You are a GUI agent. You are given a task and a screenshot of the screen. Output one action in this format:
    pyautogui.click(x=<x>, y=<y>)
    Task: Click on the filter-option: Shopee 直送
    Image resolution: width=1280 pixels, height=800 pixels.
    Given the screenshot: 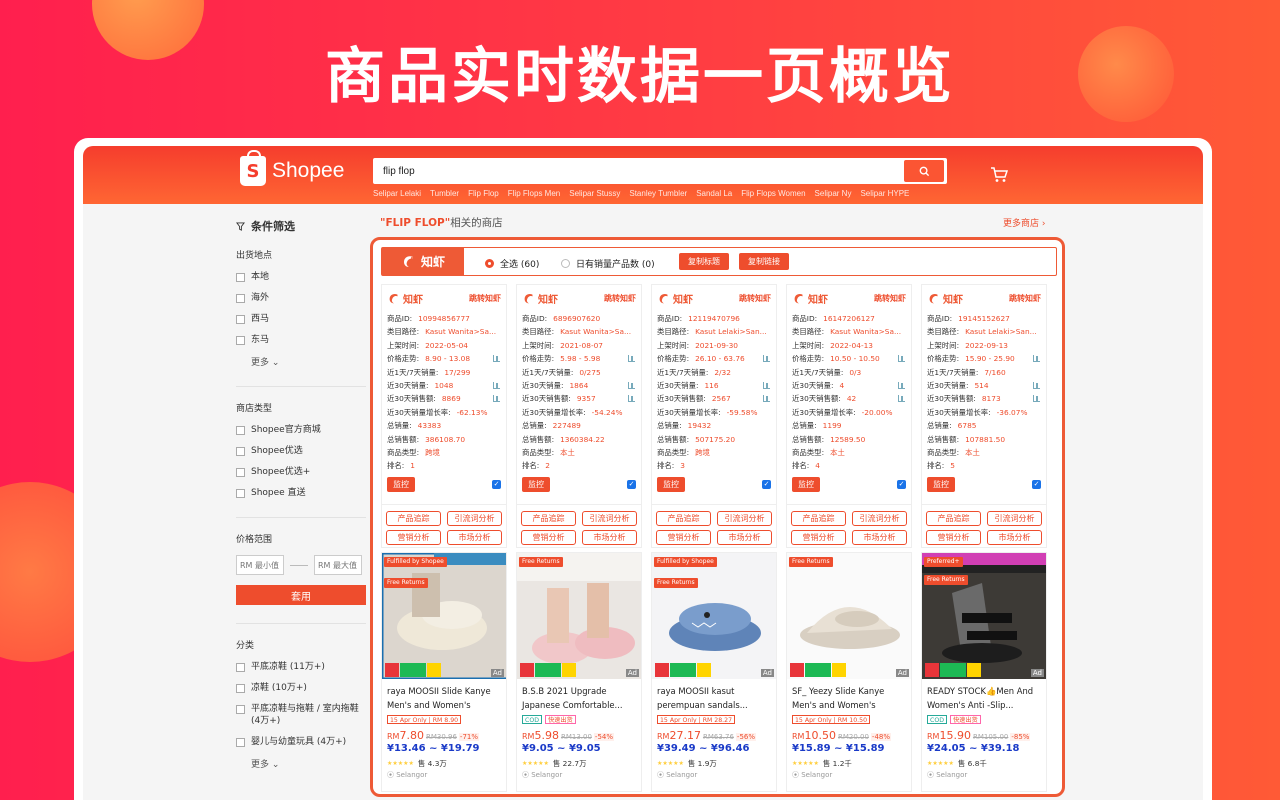 What is the action you would take?
    pyautogui.click(x=301, y=493)
    